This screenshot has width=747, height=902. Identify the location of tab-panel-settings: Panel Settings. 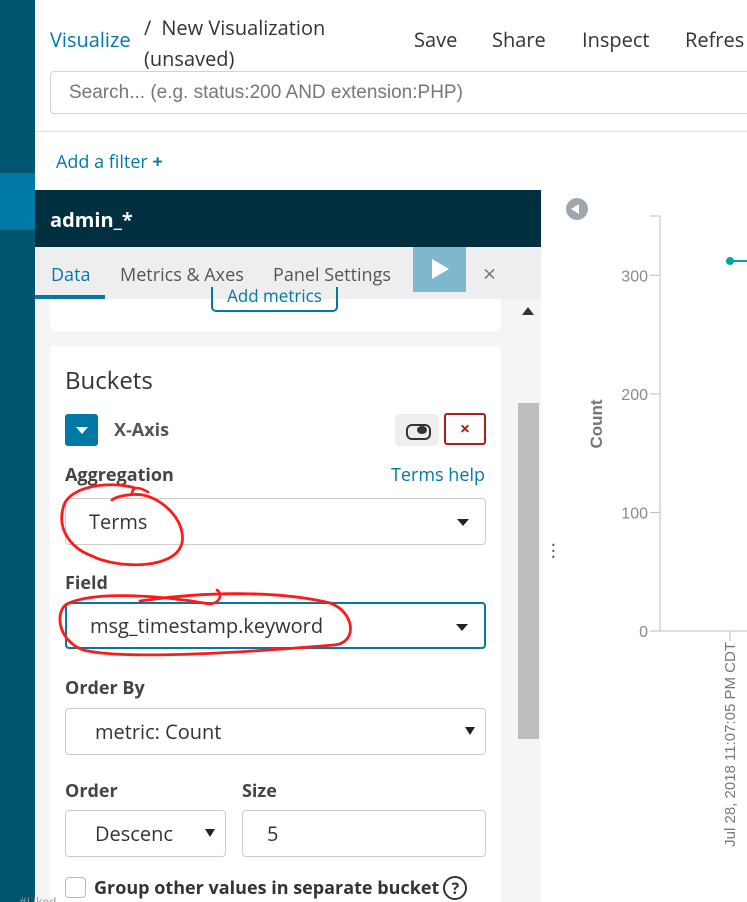
(332, 275).